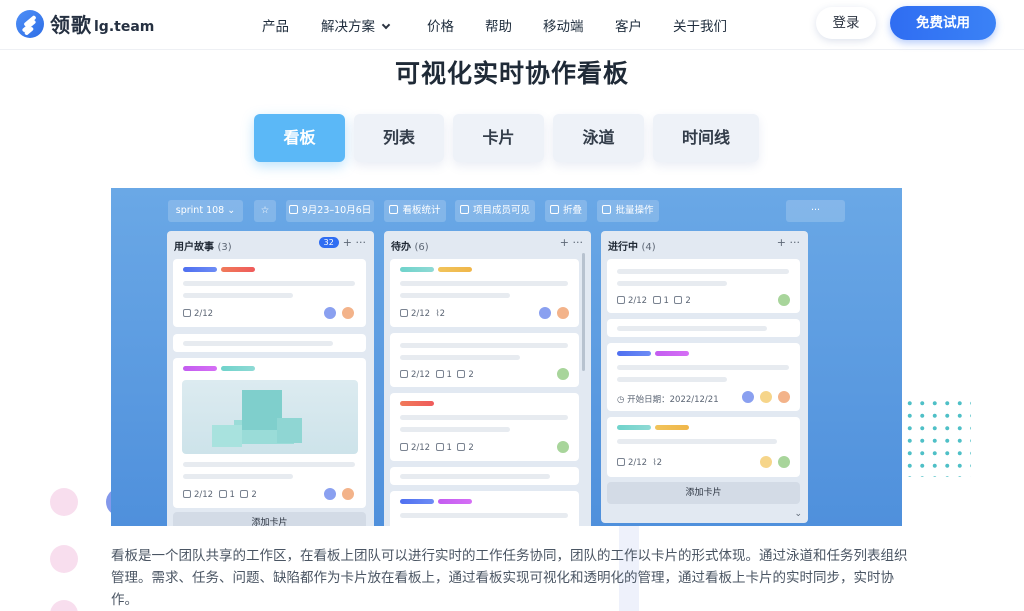 The image size is (1024, 611). What do you see at coordinates (621, 462) in the screenshot?
I see `checkbox-icon` at bounding box center [621, 462].